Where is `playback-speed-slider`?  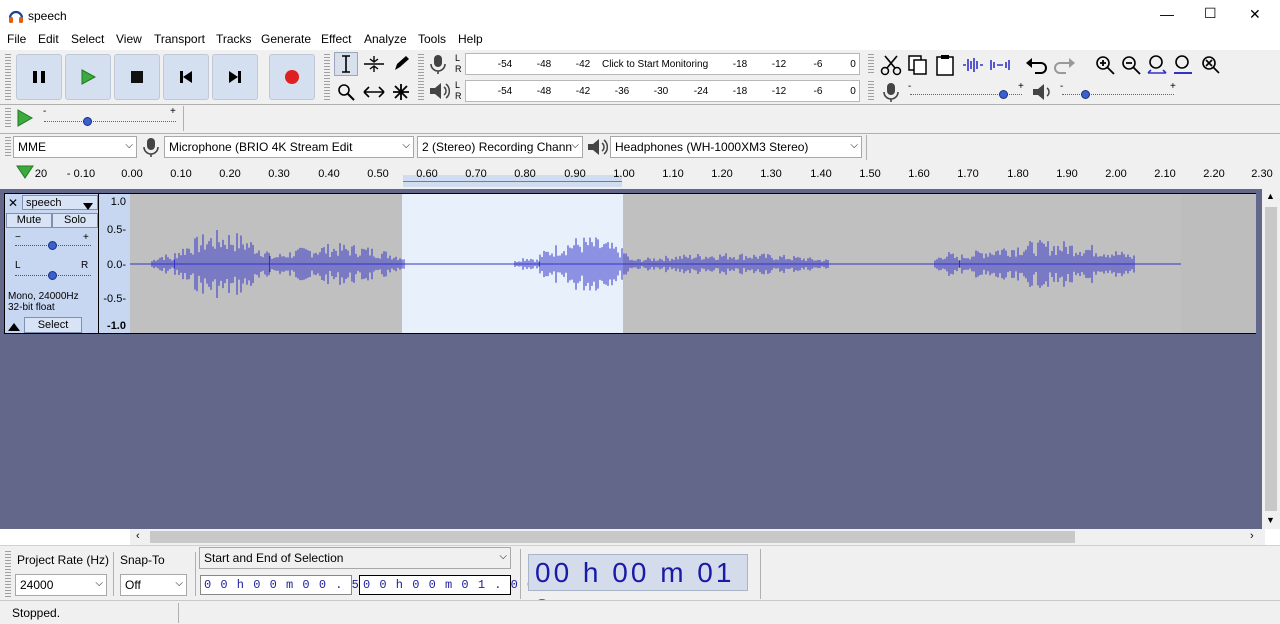 playback-speed-slider is located at coordinates (87, 121).